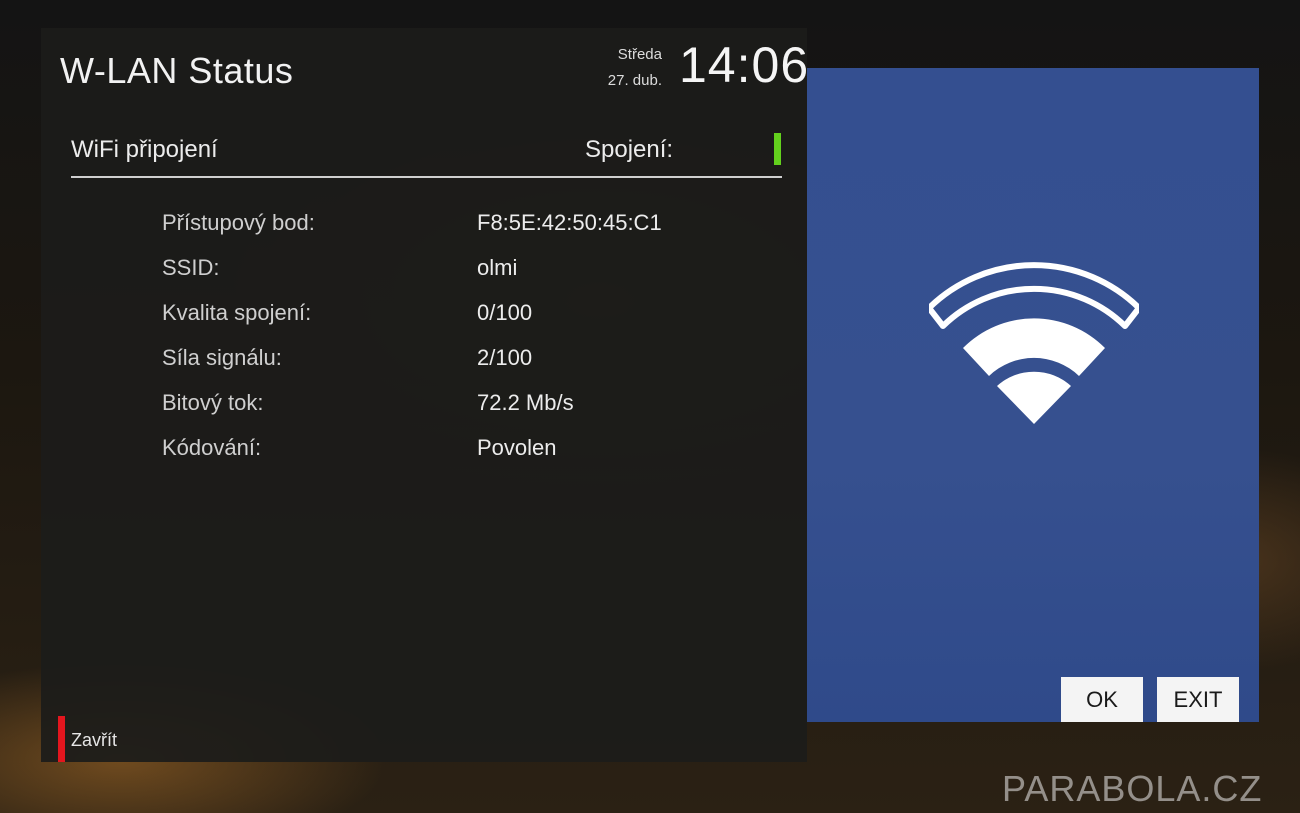 The width and height of the screenshot is (1300, 813). What do you see at coordinates (426, 153) in the screenshot?
I see `connection-header-row: WiFi připojení Spojení:` at bounding box center [426, 153].